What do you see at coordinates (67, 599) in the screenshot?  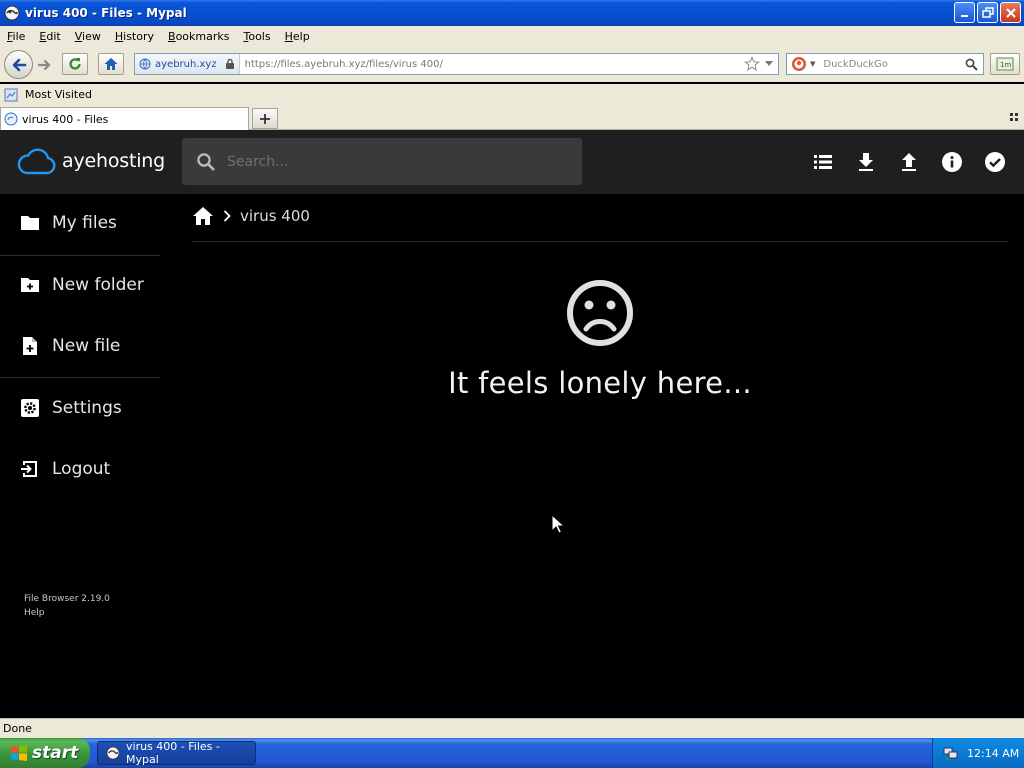 I see `version-link: File Browser 2.19.0` at bounding box center [67, 599].